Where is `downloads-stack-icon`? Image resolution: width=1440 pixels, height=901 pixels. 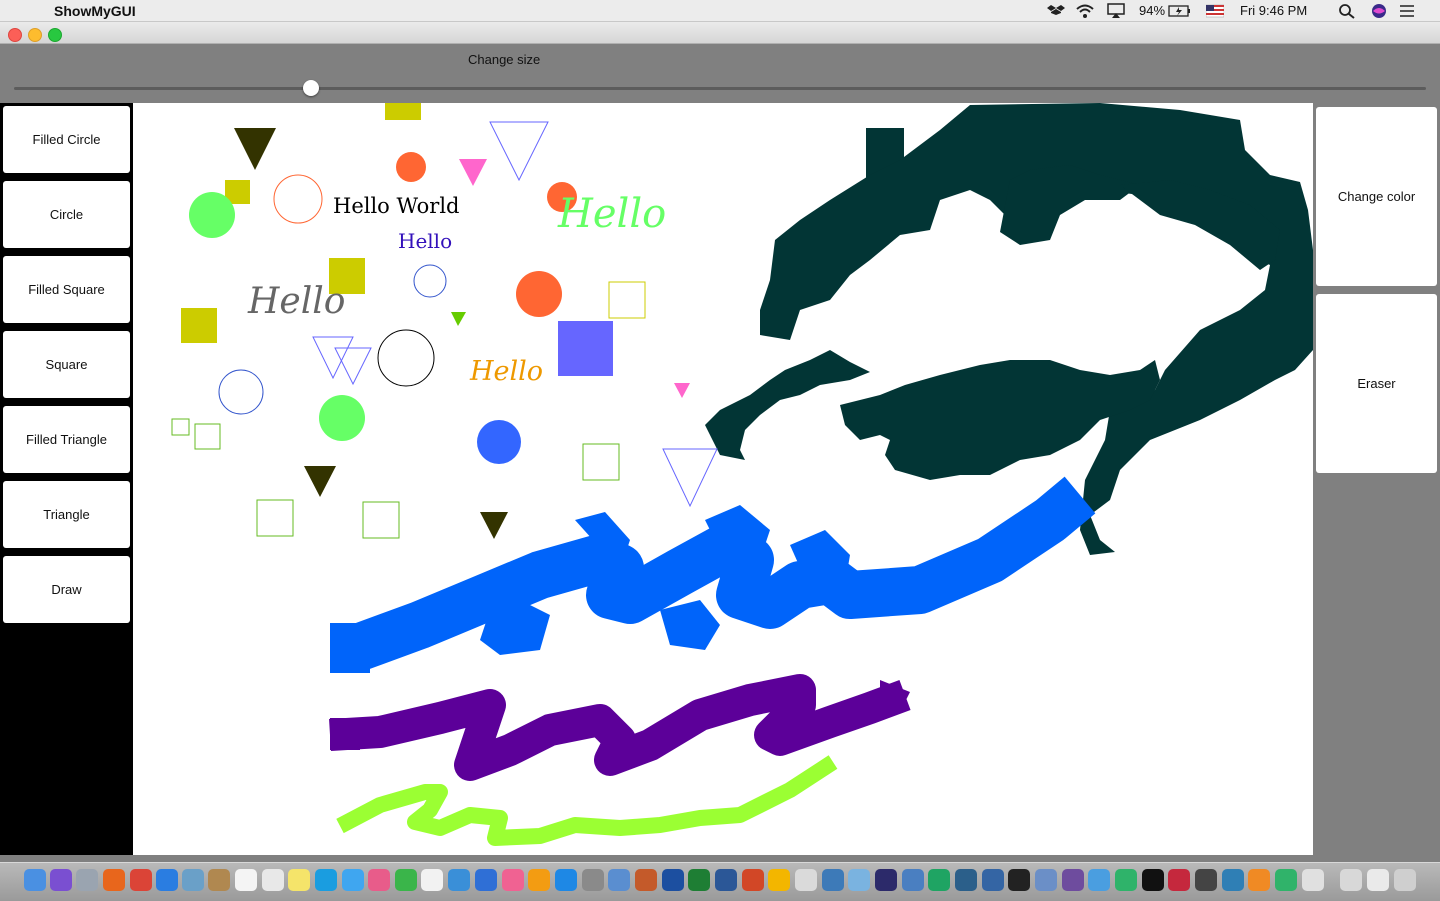 downloads-stack-icon is located at coordinates (1378, 880).